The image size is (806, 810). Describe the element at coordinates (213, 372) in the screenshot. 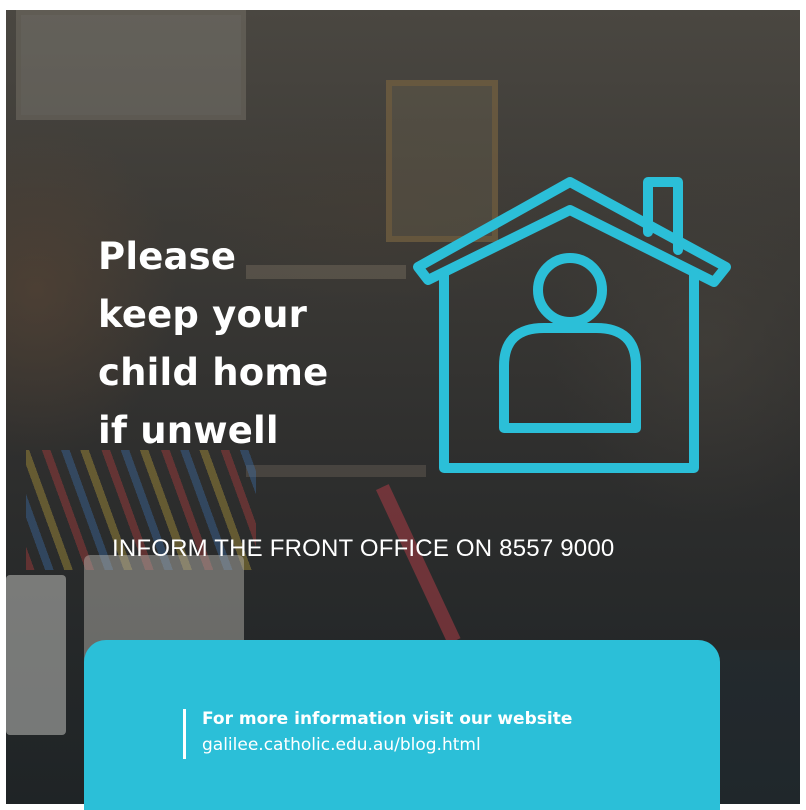

I see `headline-line-3: child home` at that location.